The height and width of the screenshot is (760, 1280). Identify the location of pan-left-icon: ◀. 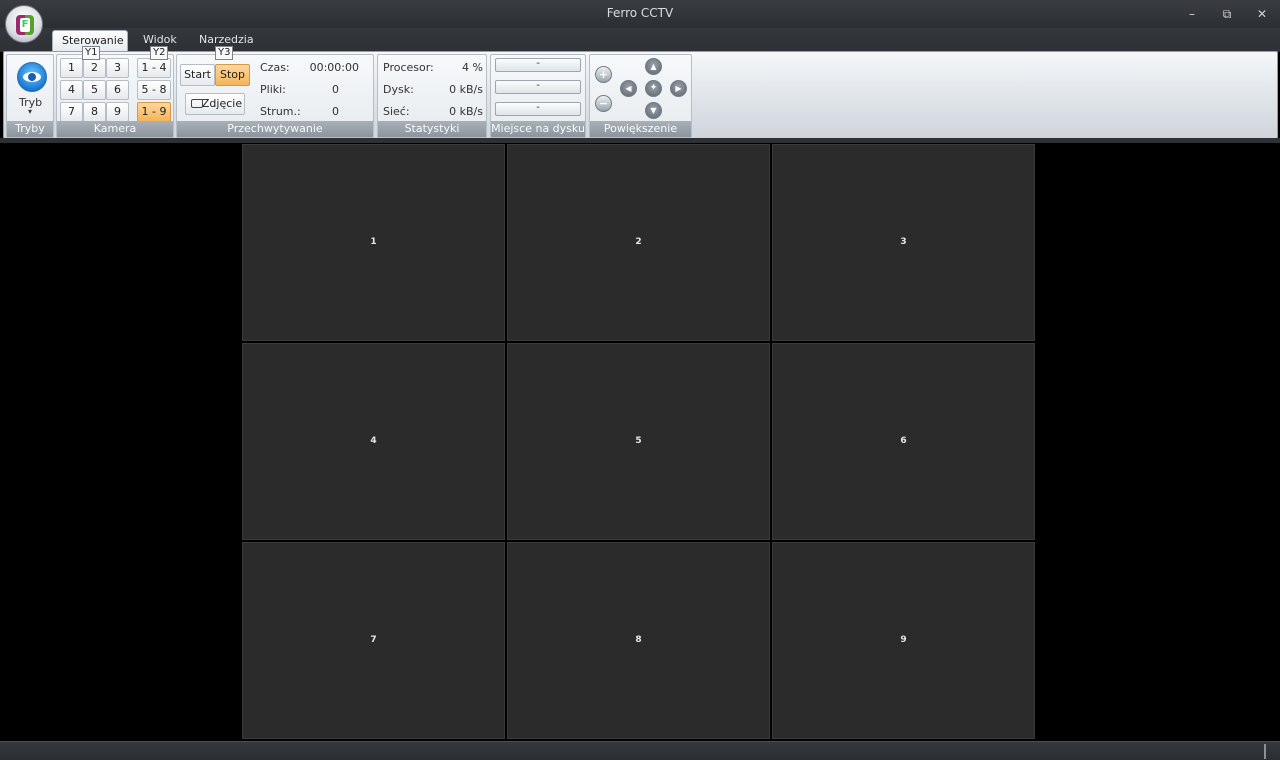
(628, 88).